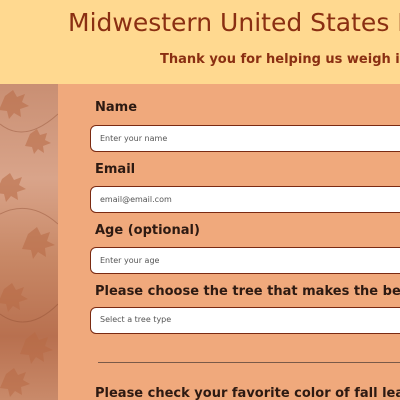  Describe the element at coordinates (245, 260) in the screenshot. I see `age-field` at that location.